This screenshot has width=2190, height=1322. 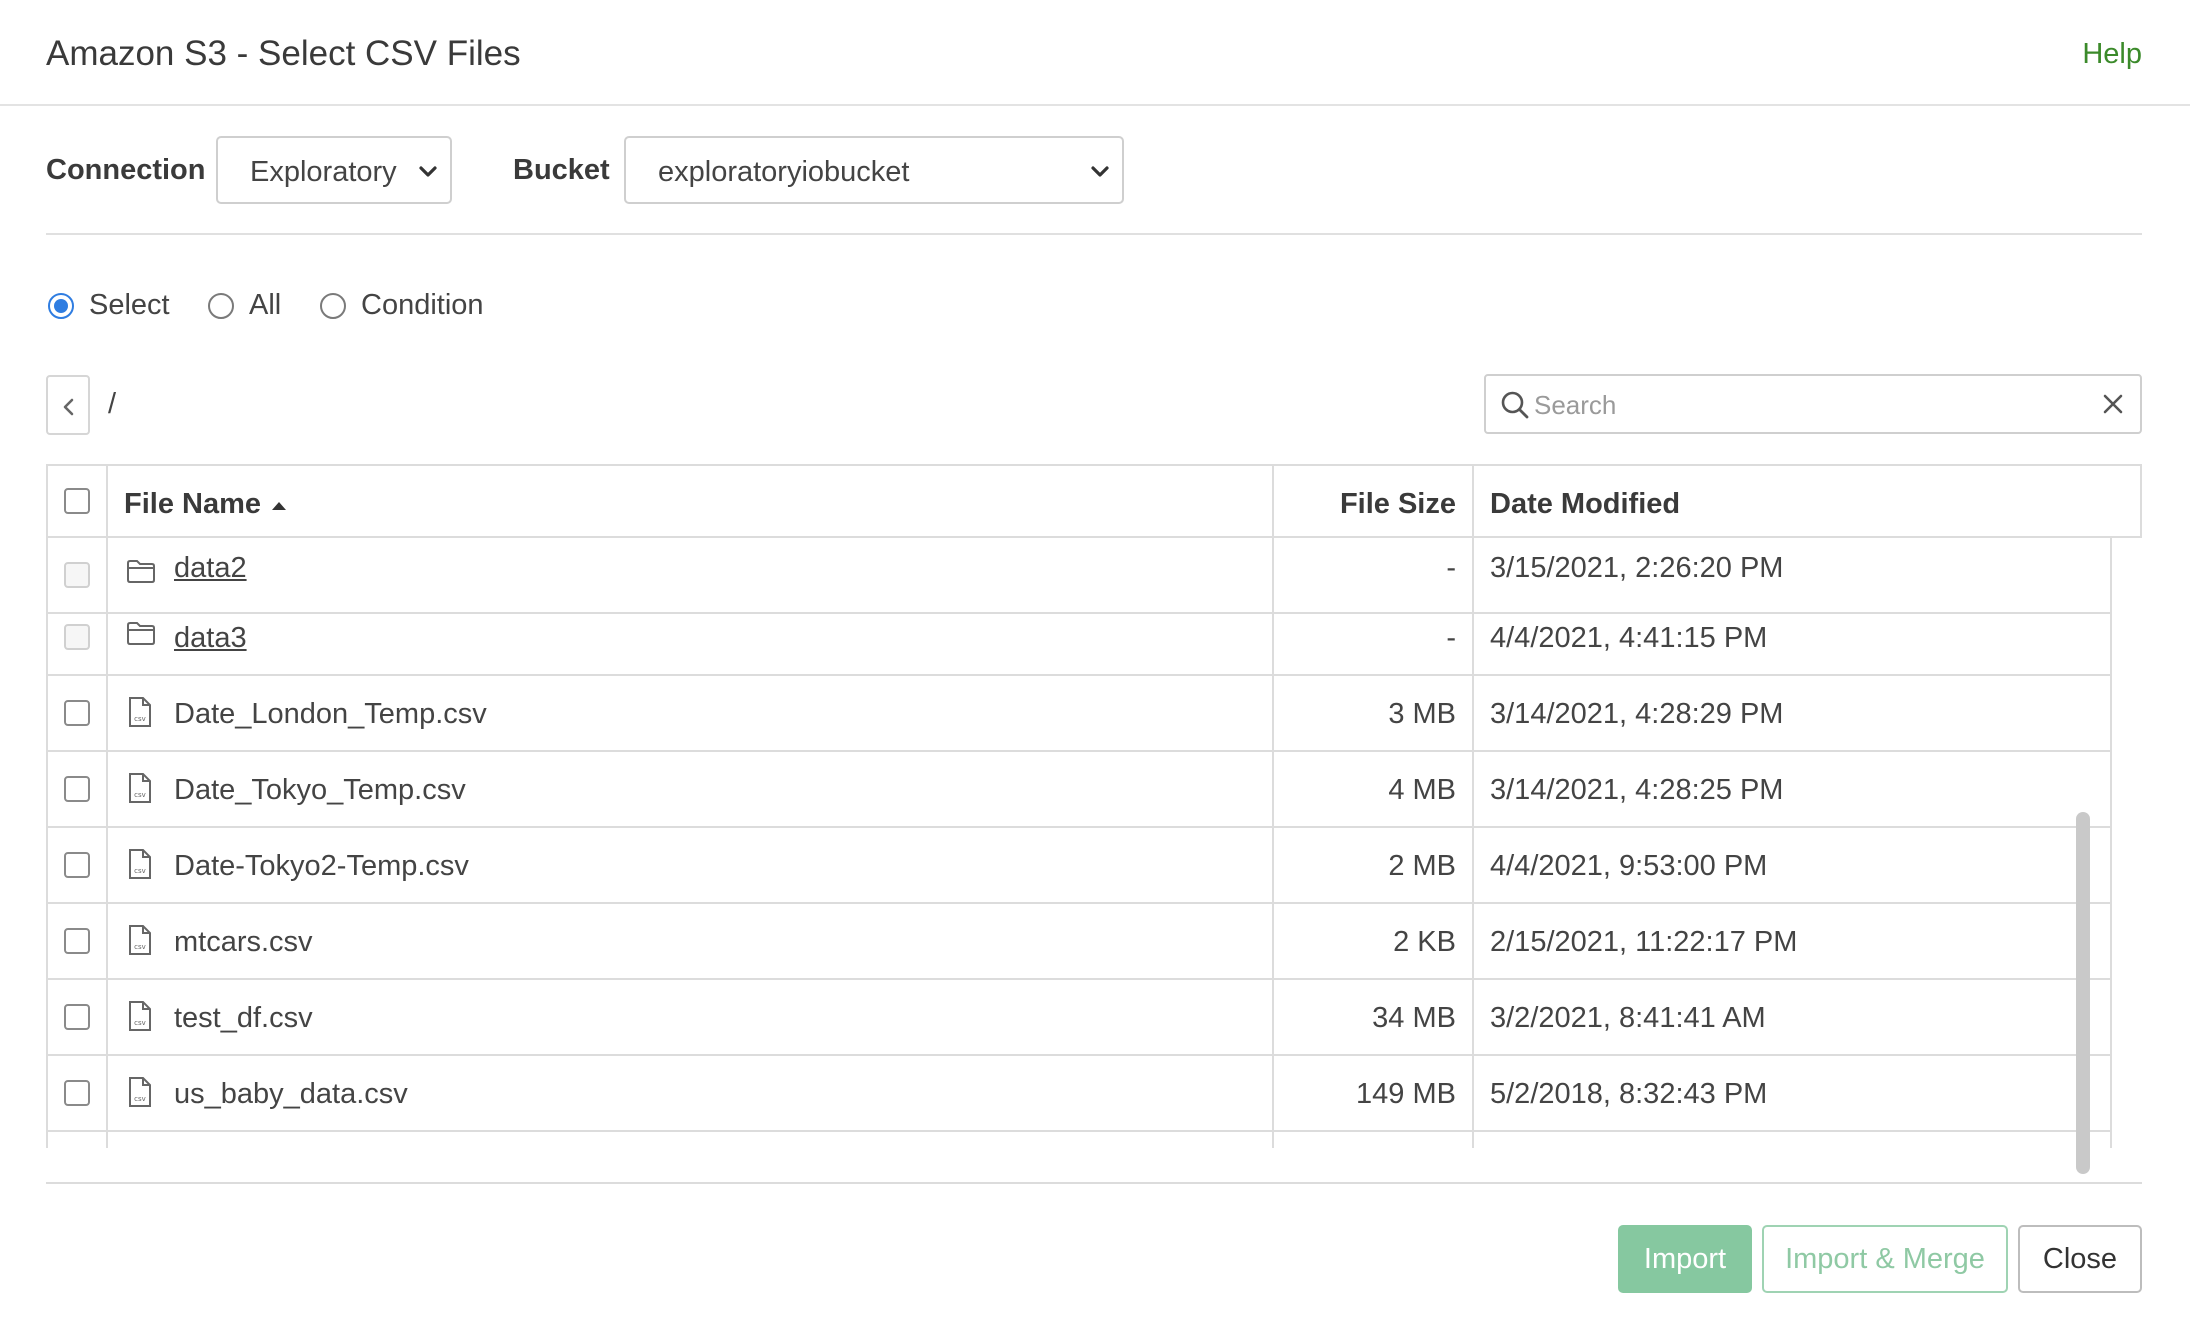 I want to click on close-button: Close, so click(x=2080, y=1259).